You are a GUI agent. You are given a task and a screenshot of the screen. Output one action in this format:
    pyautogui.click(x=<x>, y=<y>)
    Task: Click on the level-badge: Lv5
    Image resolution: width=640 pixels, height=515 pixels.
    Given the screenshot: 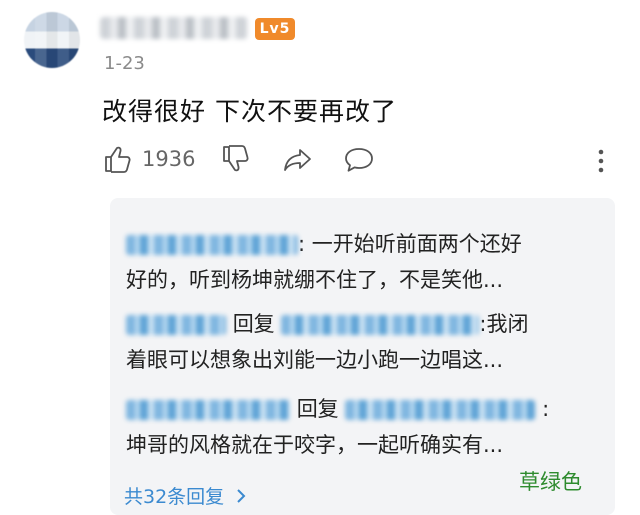 What is the action you would take?
    pyautogui.click(x=275, y=29)
    